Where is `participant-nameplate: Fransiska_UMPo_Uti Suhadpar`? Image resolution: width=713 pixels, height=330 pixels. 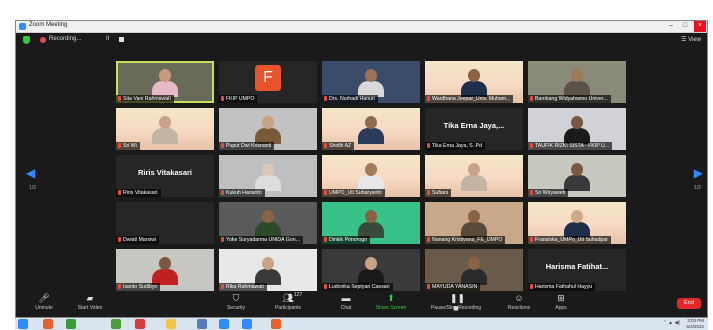 participant-nameplate: Fransiska_UMPo_Uti Suhadpar is located at coordinates (569, 240).